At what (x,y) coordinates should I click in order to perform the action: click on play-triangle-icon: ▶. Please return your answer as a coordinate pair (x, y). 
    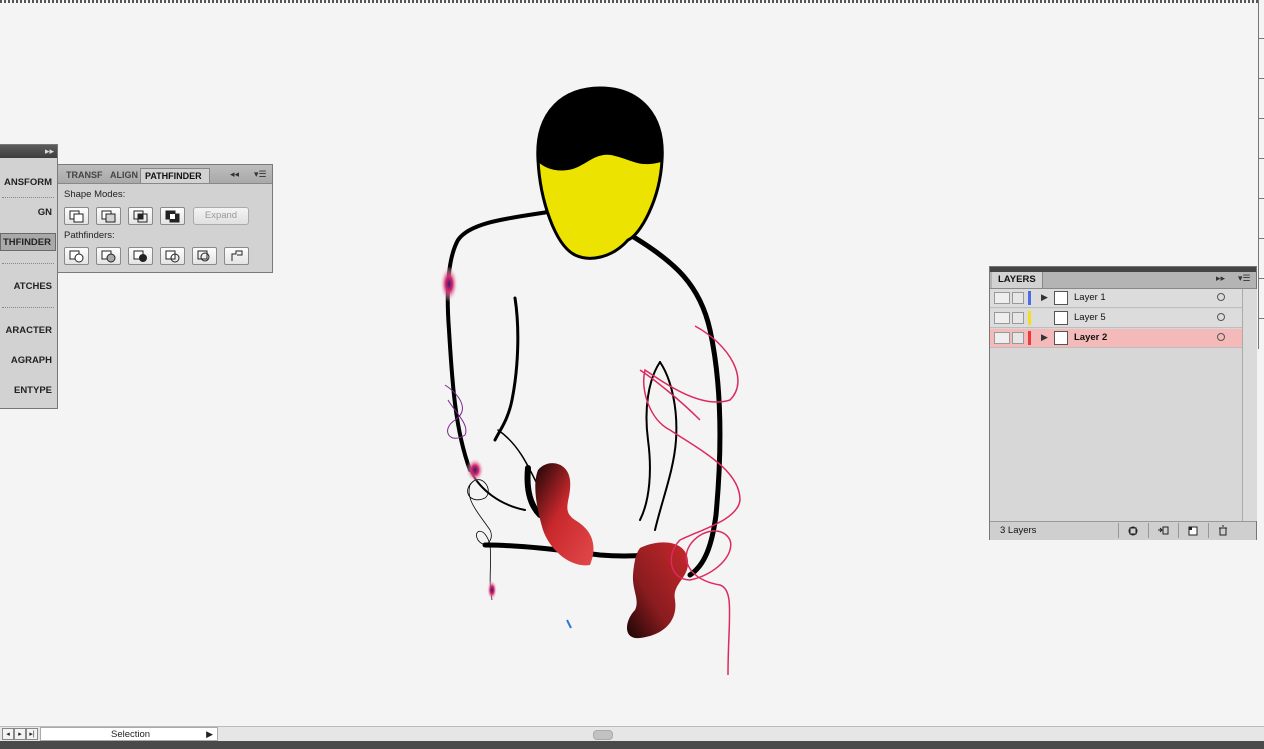
    Looking at the image, I should click on (209, 734).